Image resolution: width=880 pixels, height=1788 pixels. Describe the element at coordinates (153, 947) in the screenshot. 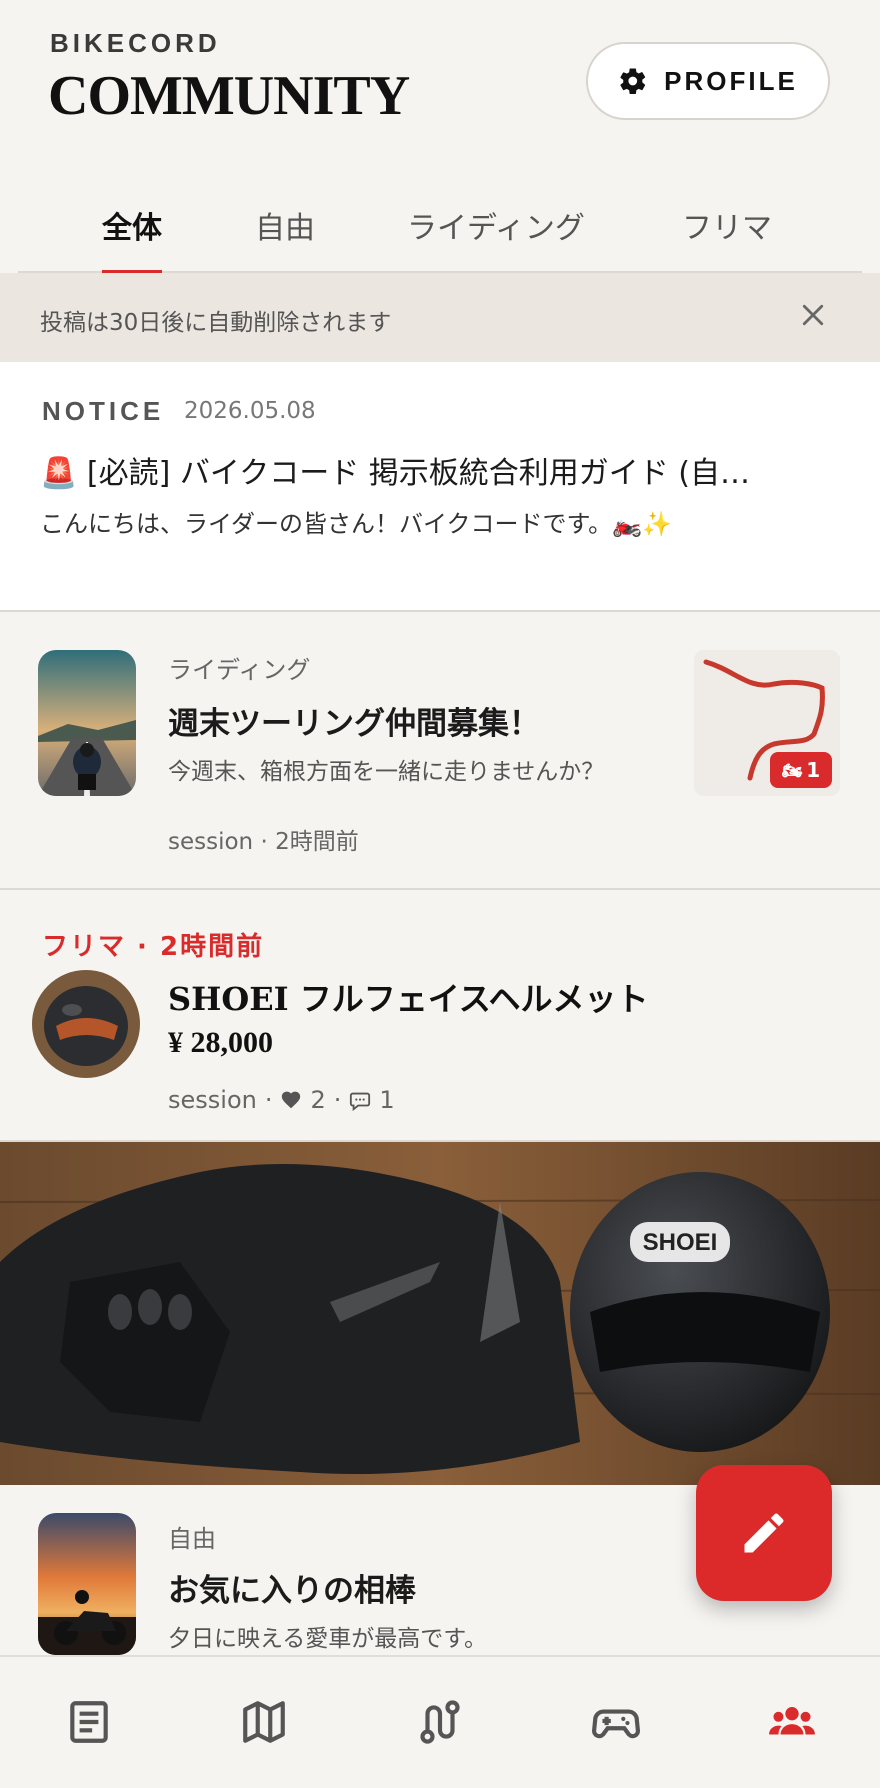

I see `post-market-header: フリマ · 2時間前` at that location.